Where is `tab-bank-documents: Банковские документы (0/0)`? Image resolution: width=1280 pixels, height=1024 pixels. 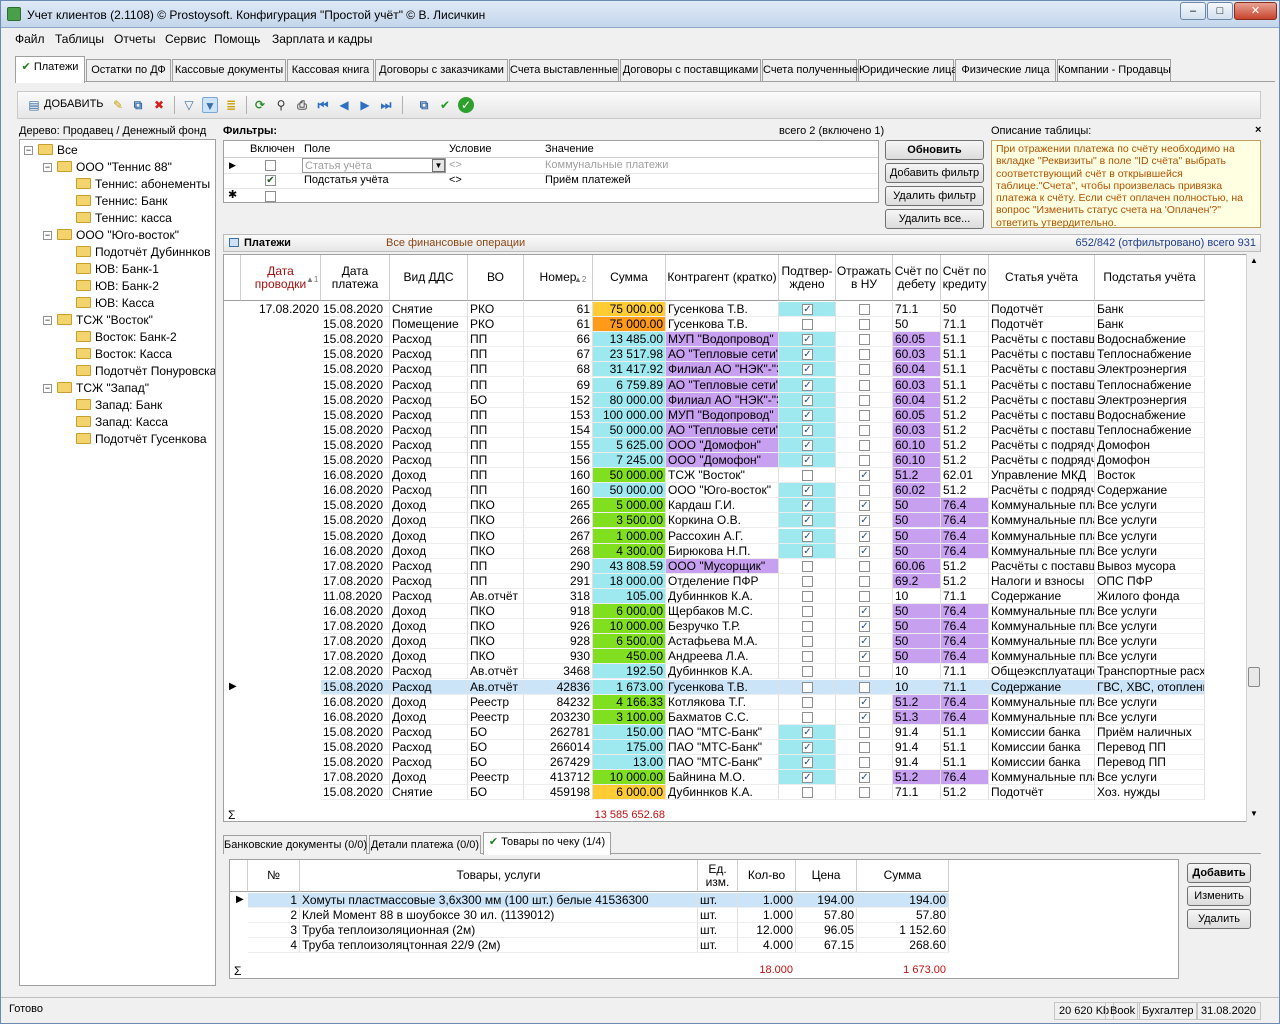 tab-bank-documents: Банковские документы (0/0) is located at coordinates (295, 844).